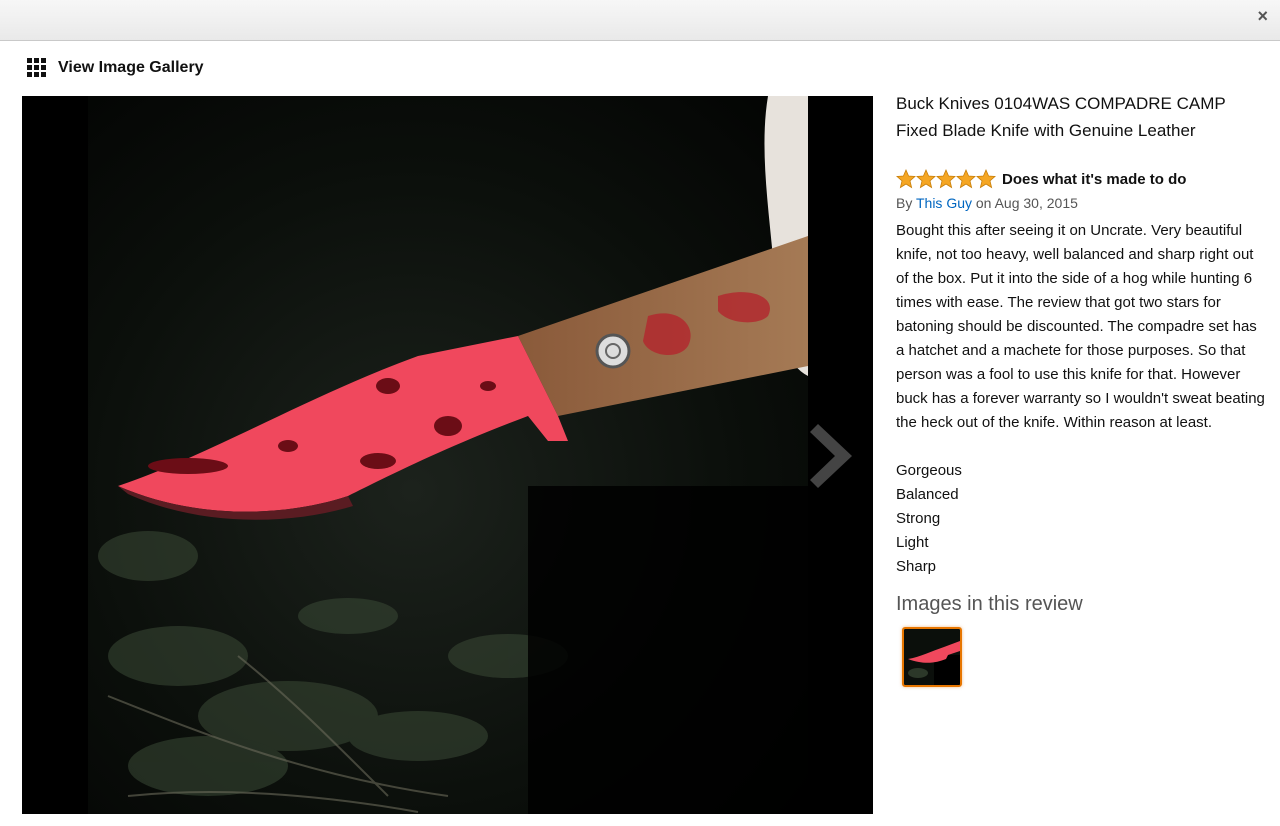  I want to click on trait-item: Sharp, so click(916, 566).